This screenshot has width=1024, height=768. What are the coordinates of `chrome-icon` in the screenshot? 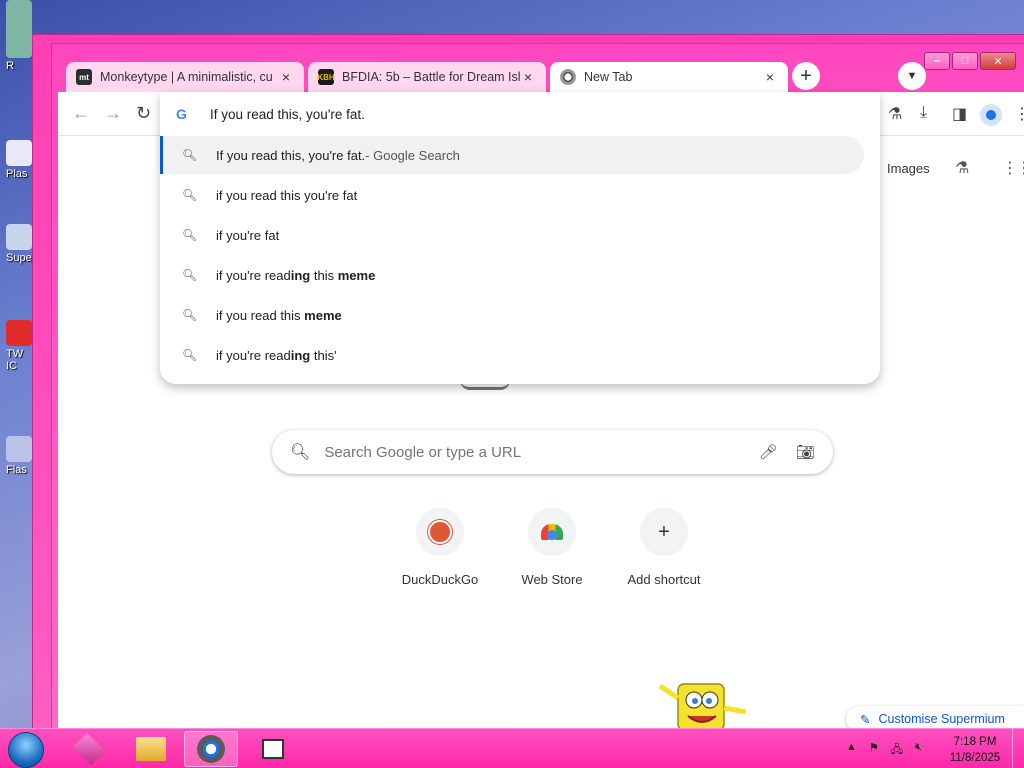 It's located at (568, 77).